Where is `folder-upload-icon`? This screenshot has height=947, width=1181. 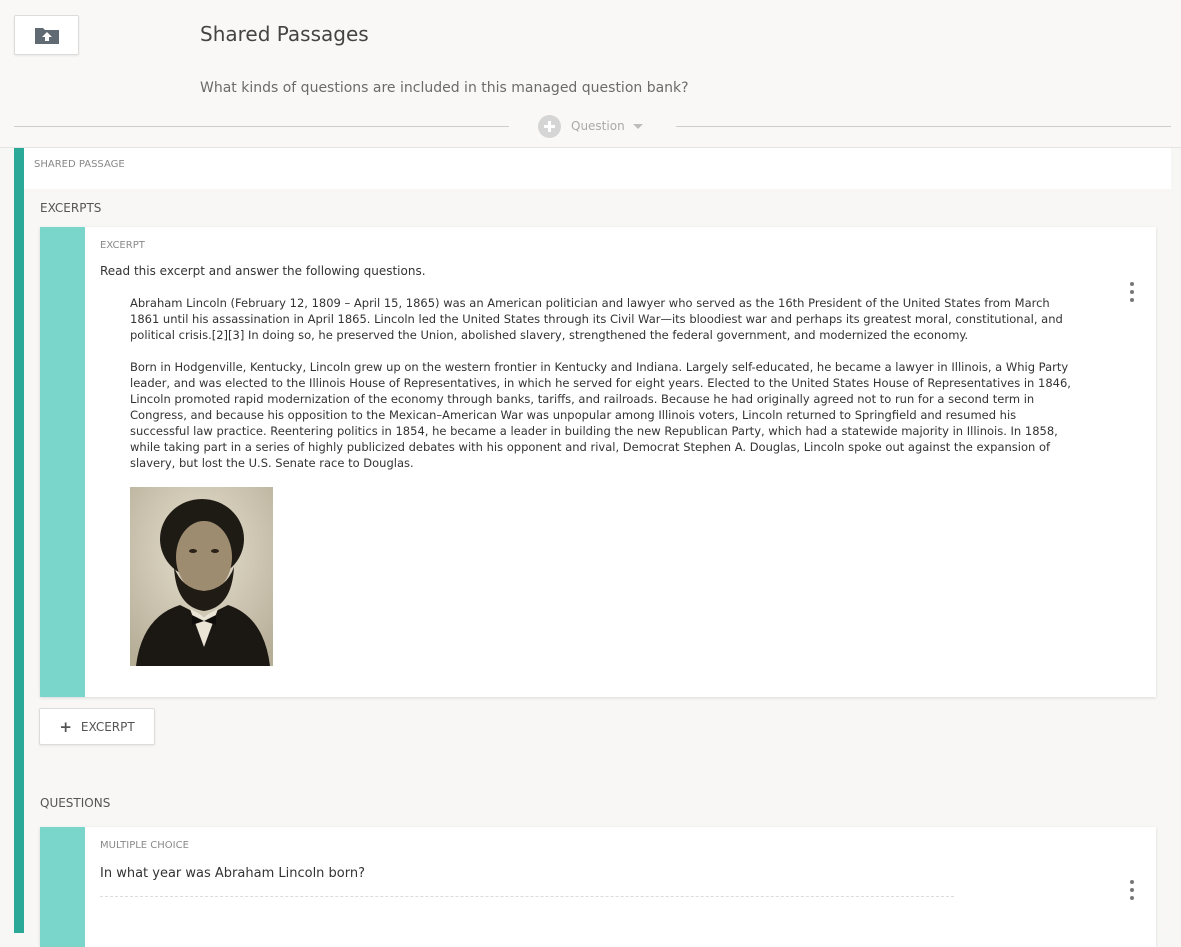 folder-upload-icon is located at coordinates (46, 36).